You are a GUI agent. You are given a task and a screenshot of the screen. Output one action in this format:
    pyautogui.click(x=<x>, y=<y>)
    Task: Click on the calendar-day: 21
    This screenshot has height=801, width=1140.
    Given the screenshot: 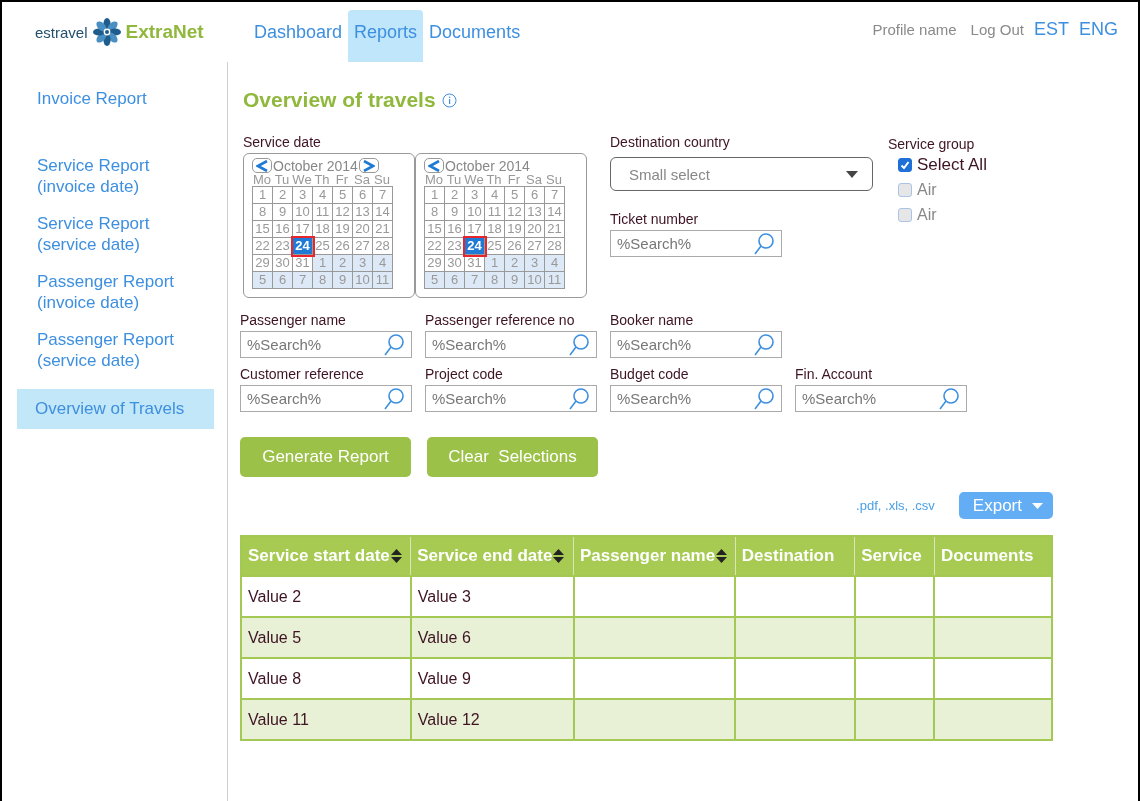 What is the action you would take?
    pyautogui.click(x=383, y=229)
    